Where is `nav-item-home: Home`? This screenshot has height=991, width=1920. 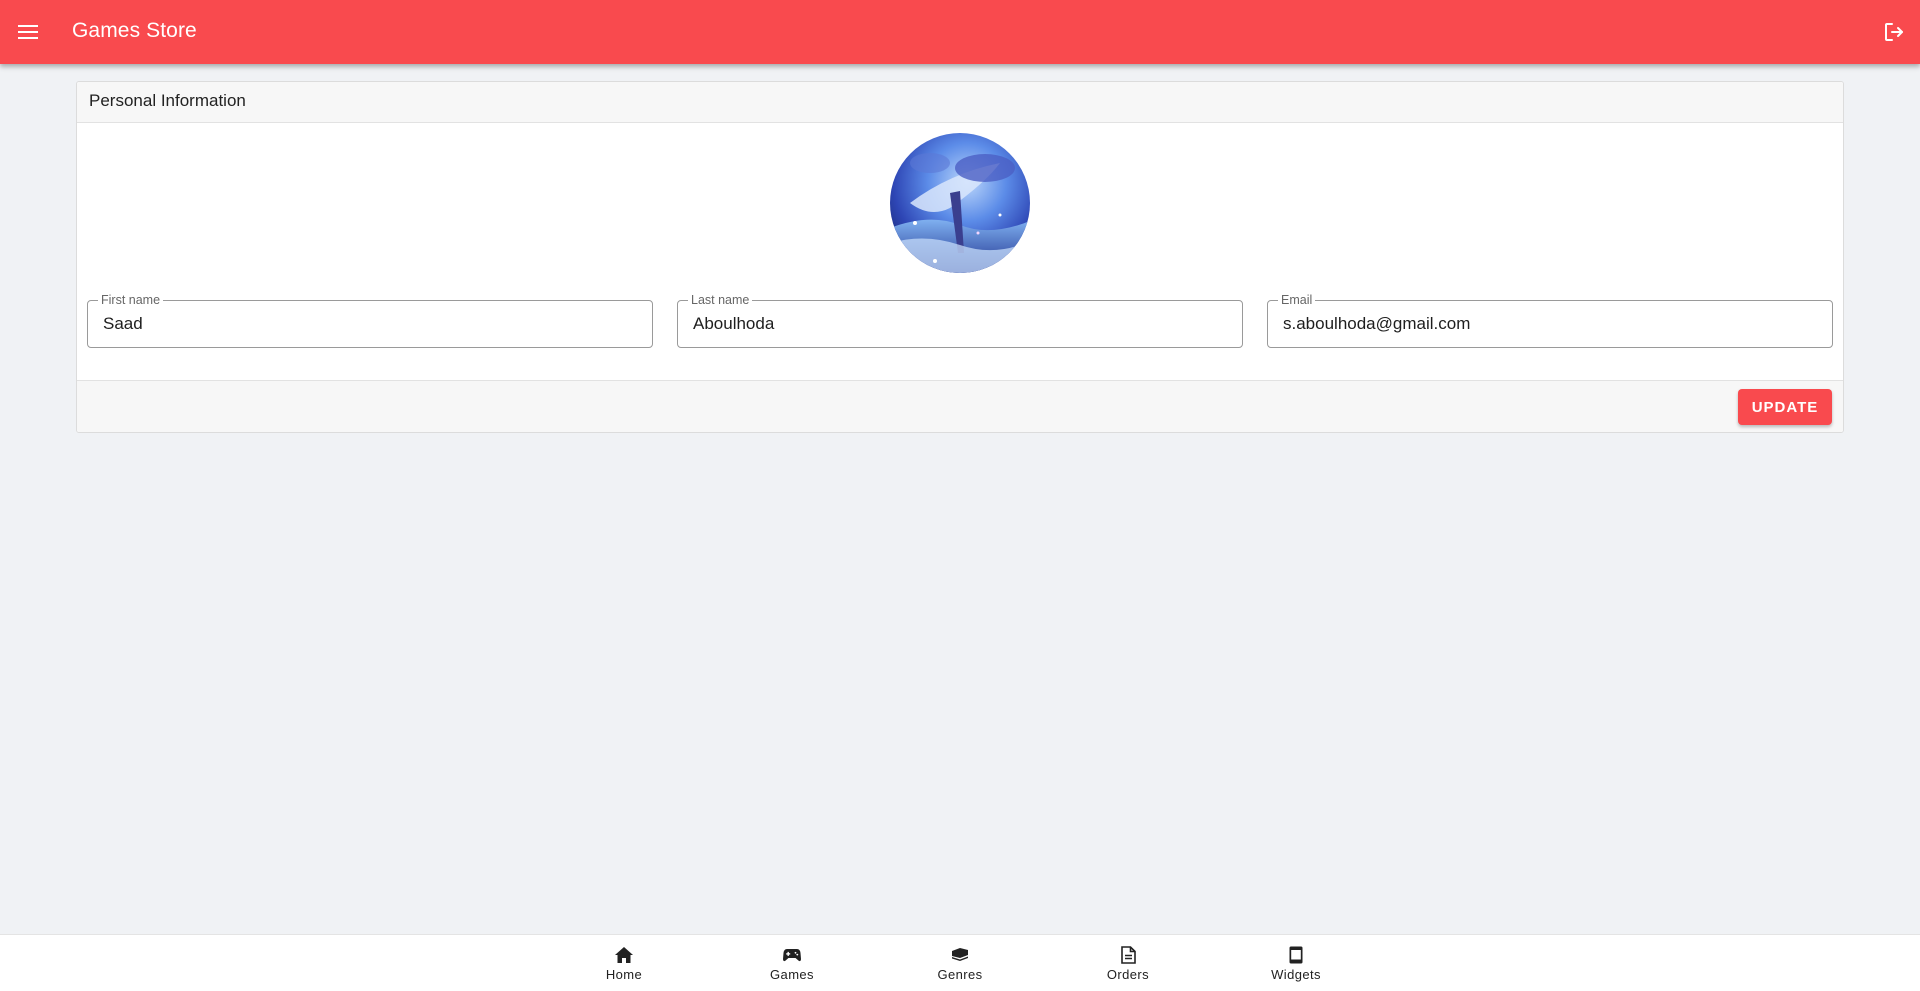
nav-item-home: Home is located at coordinates (624, 963).